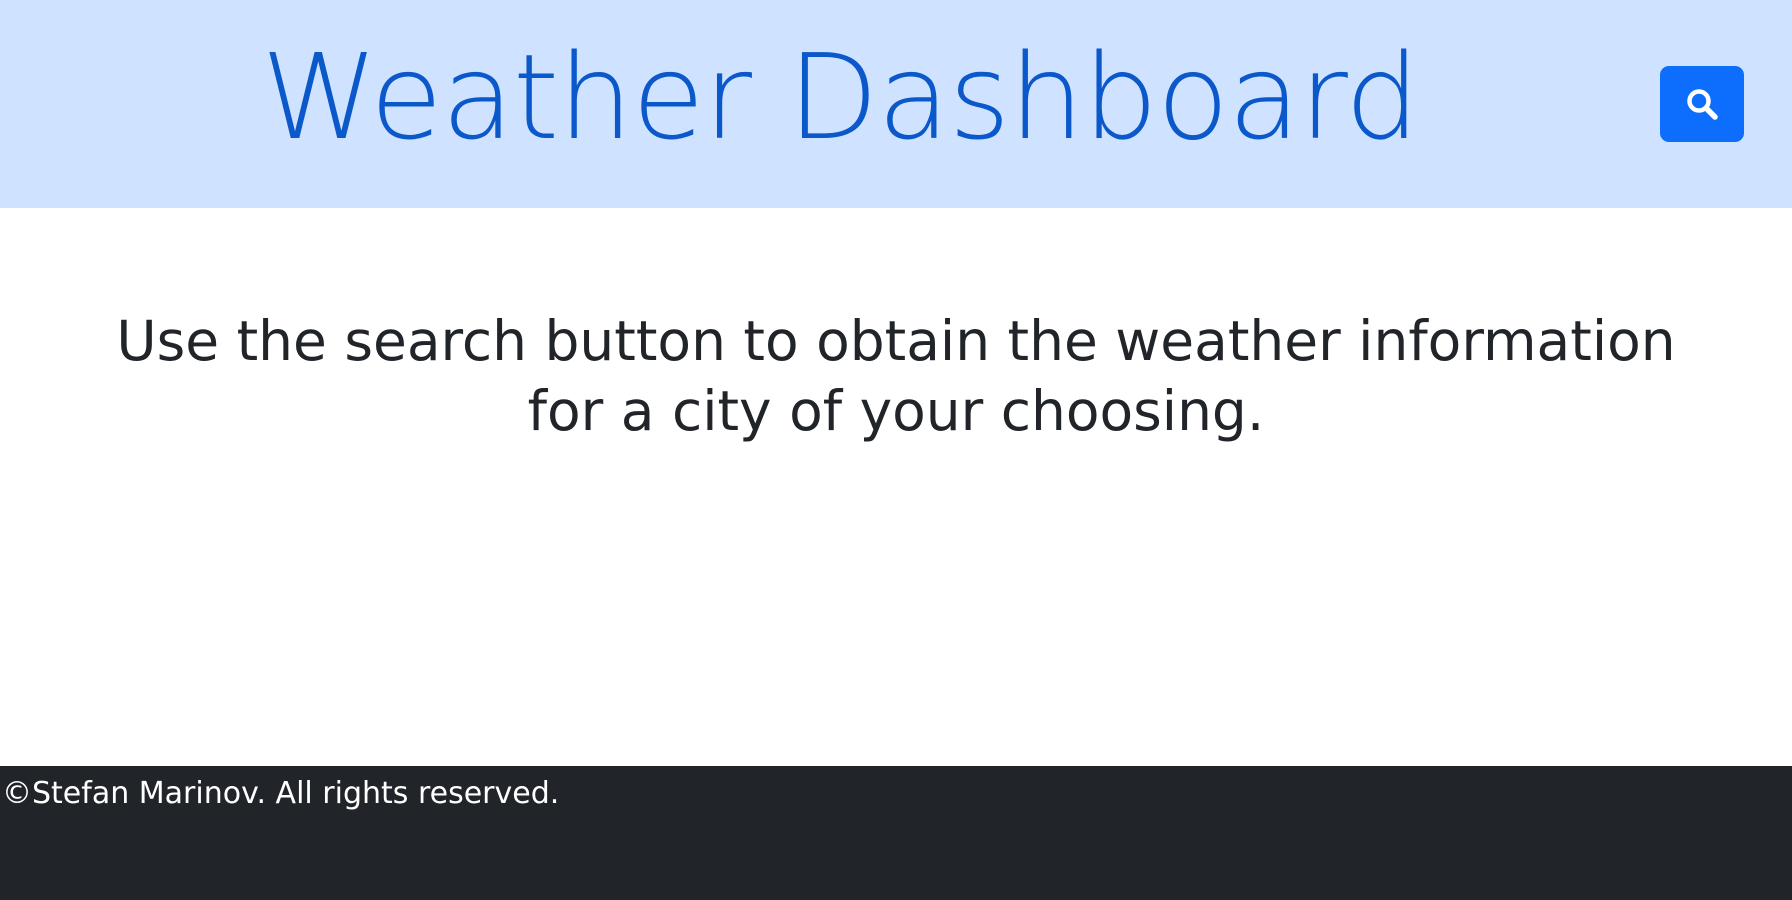 Image resolution: width=1792 pixels, height=900 pixels. What do you see at coordinates (281, 793) in the screenshot?
I see `copyright-text: ©Stefan Marinov. All rights reserved.` at bounding box center [281, 793].